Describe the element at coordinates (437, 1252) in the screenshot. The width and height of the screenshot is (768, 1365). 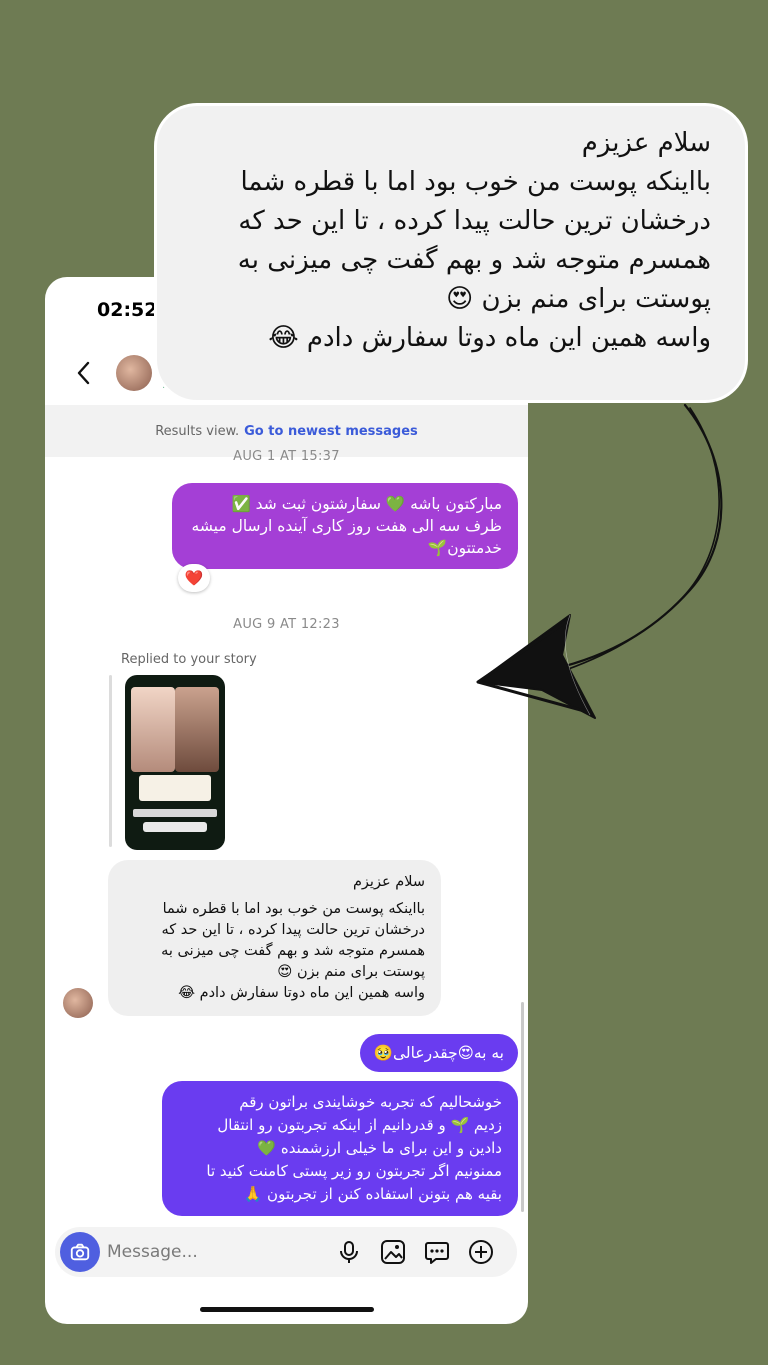
I see `sticker-icon` at that location.